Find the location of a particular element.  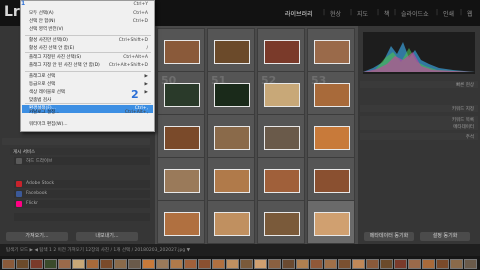

publish-row-flickr: Flickr is located at coordinates (82, 204).